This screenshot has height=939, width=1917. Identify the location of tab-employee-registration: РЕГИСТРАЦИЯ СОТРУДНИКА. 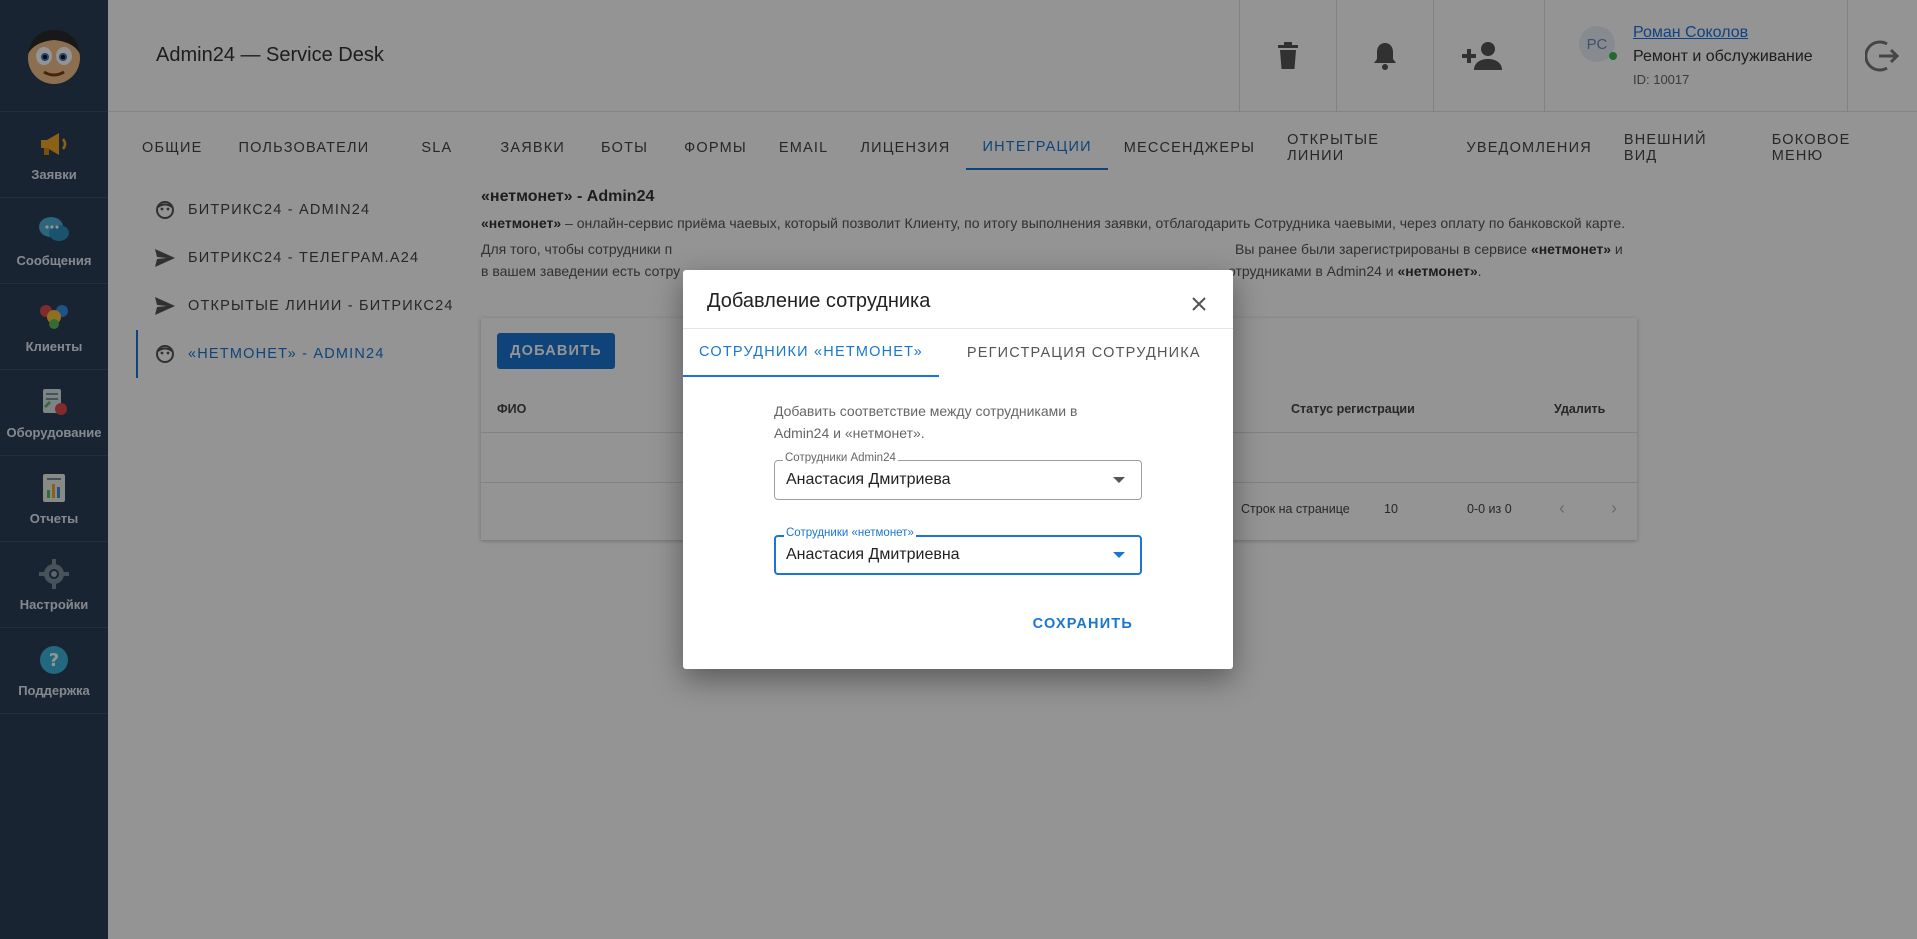
(1084, 353).